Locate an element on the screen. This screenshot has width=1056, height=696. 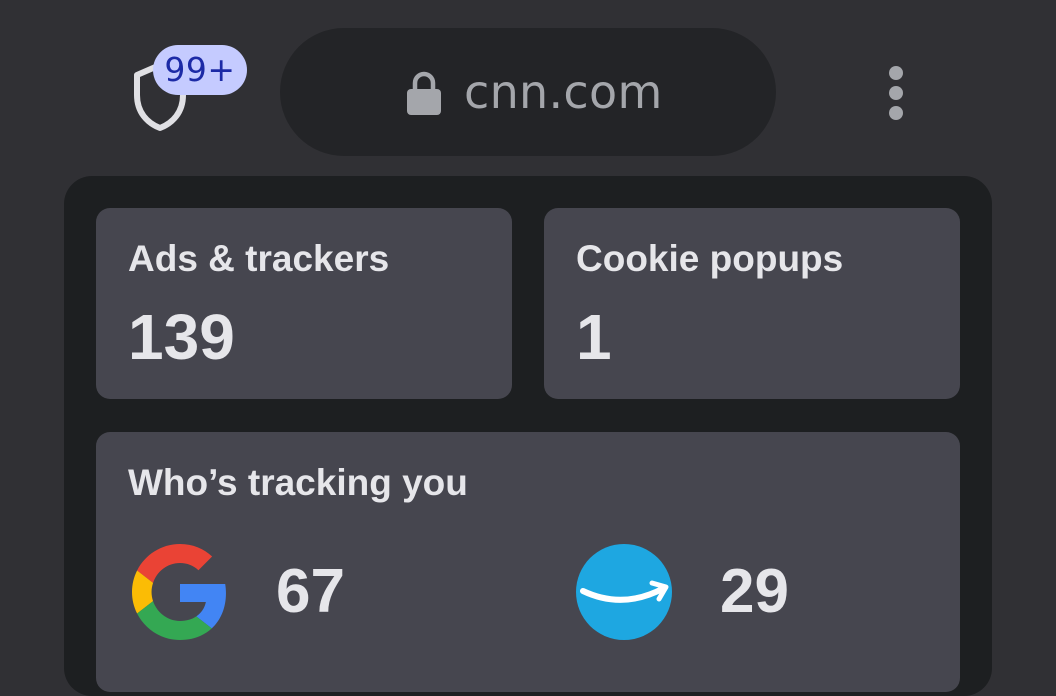
trackers-title: Who’s tracking you is located at coordinates (298, 482).